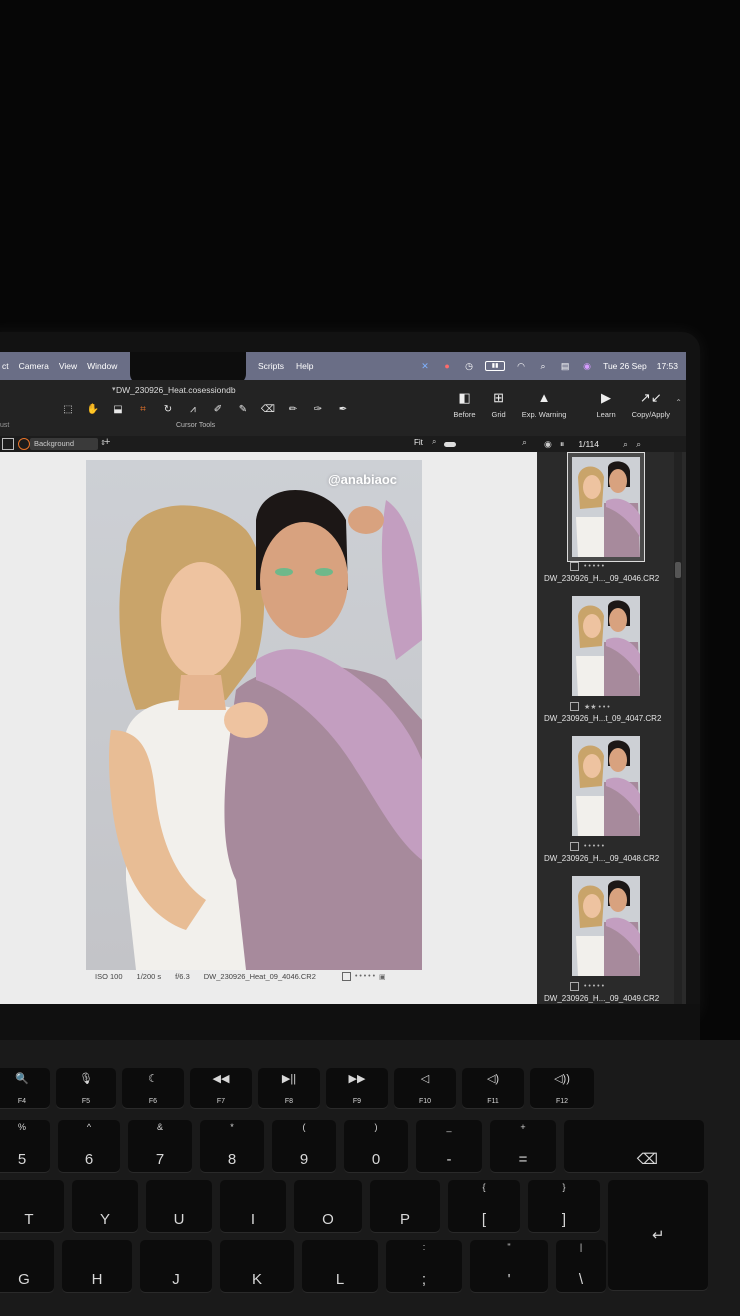  What do you see at coordinates (304, 1146) in the screenshot?
I see `key-9: (9` at bounding box center [304, 1146].